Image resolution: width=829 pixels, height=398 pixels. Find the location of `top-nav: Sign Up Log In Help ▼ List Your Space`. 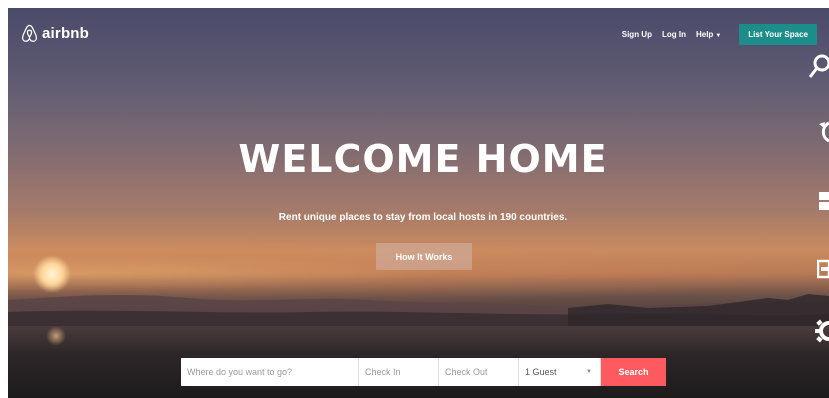

top-nav: Sign Up Log In Help ▼ List Your Space is located at coordinates (719, 34).